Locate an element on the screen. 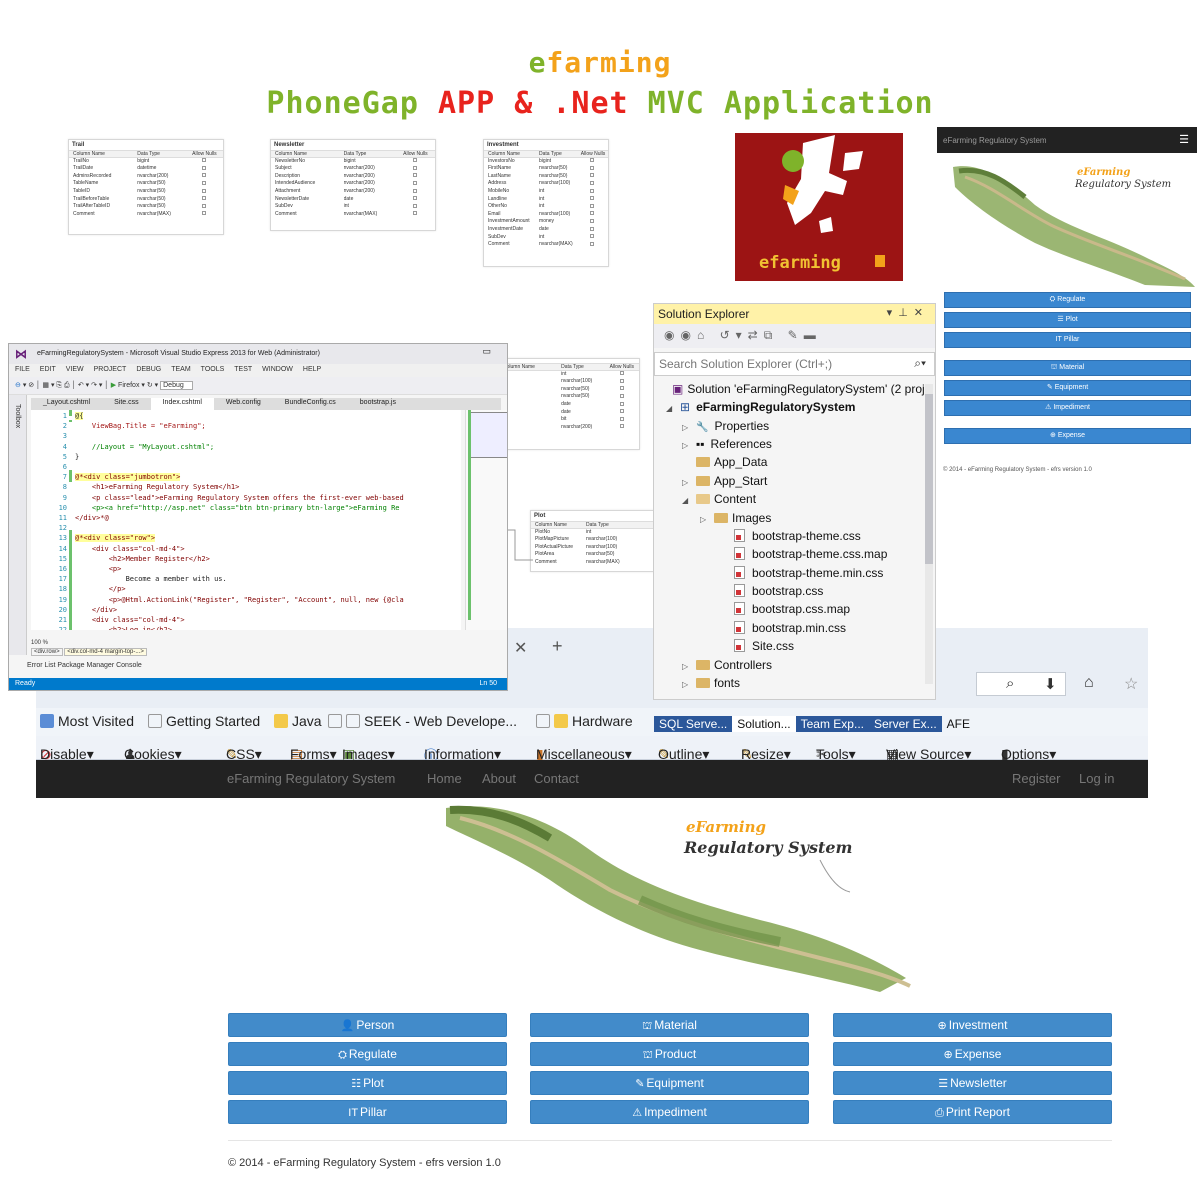  equipment-button: ✎ Equipment is located at coordinates (669, 1083).